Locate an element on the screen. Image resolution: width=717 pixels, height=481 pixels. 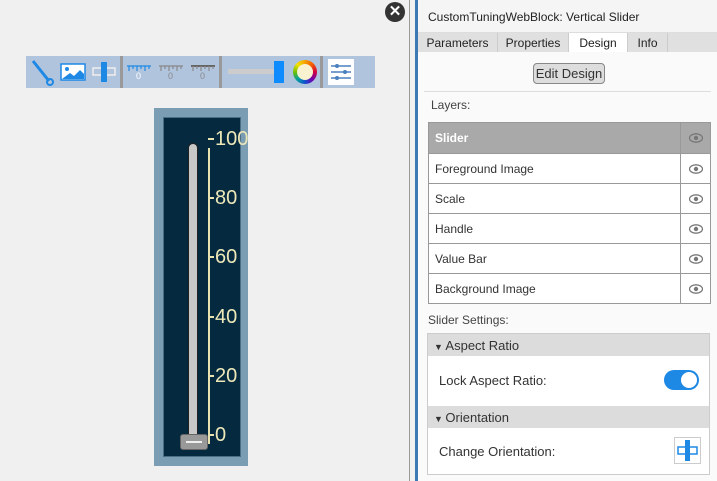
lock-aspect-ratio-label: Lock Aspect Ratio: is located at coordinates (493, 380).